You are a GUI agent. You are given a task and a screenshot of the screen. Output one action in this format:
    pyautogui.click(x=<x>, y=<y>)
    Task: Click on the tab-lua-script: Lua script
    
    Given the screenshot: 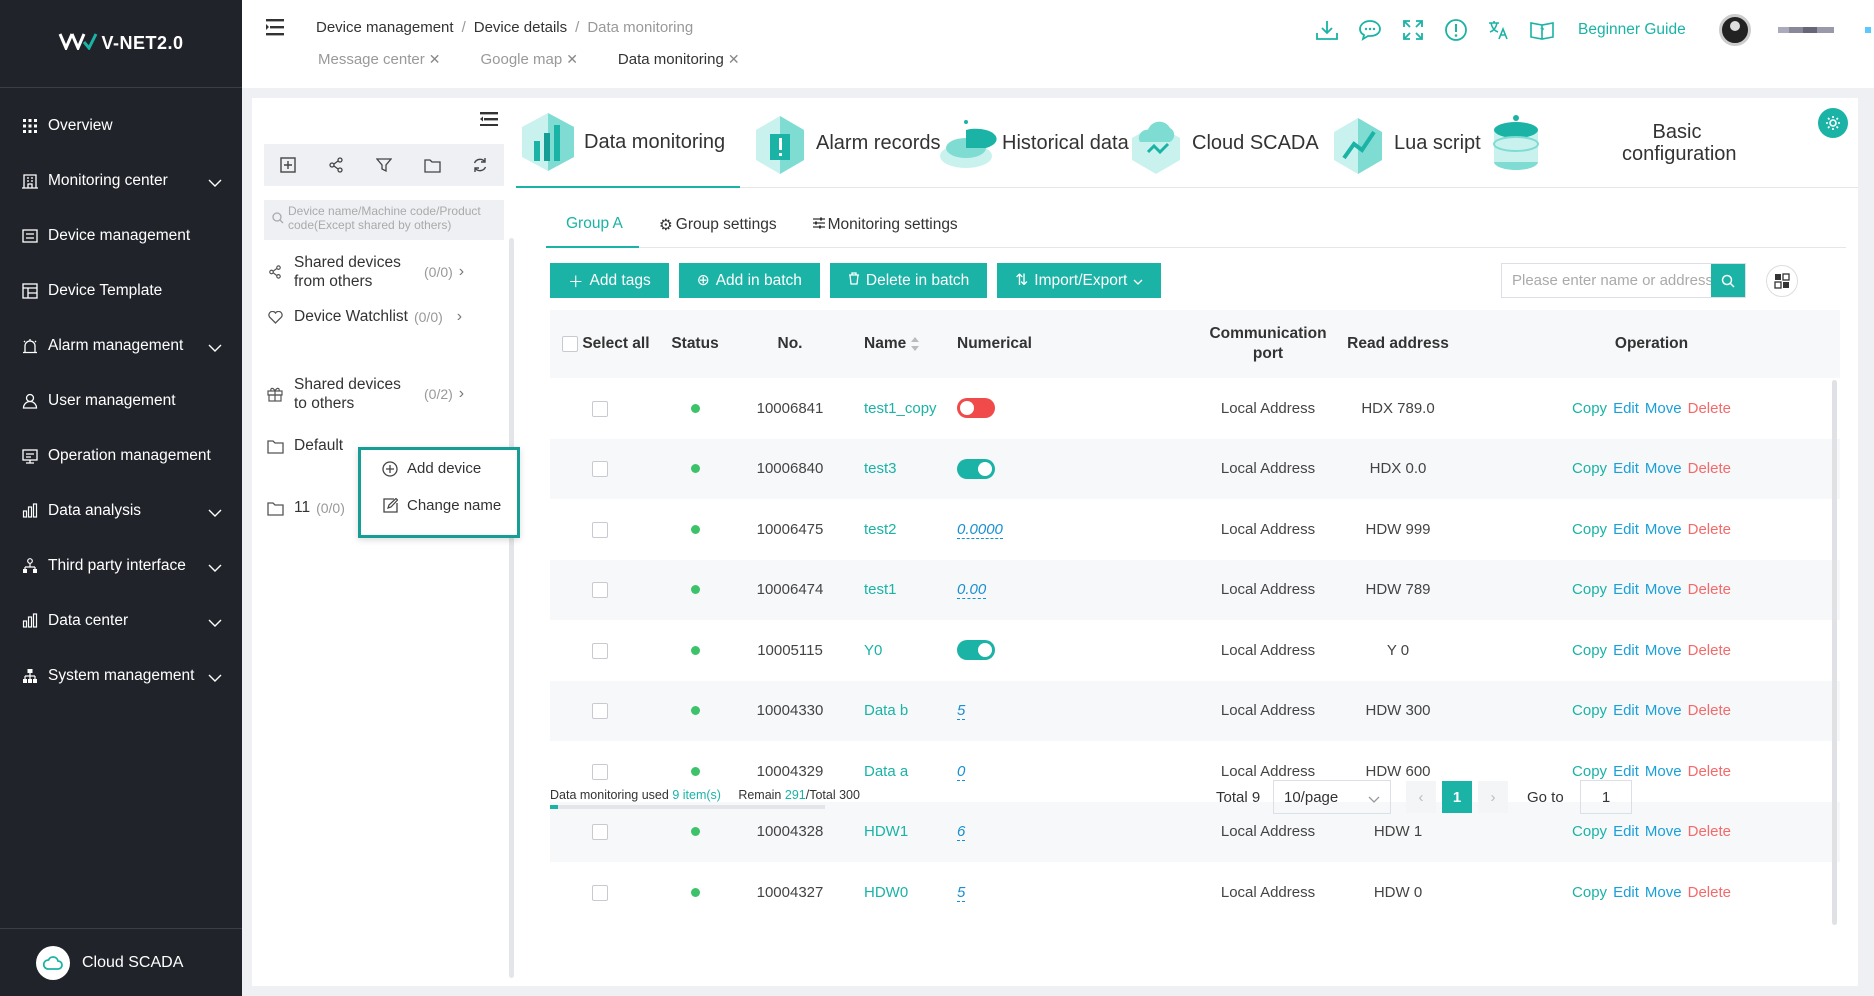 What is the action you would take?
    pyautogui.click(x=1403, y=143)
    